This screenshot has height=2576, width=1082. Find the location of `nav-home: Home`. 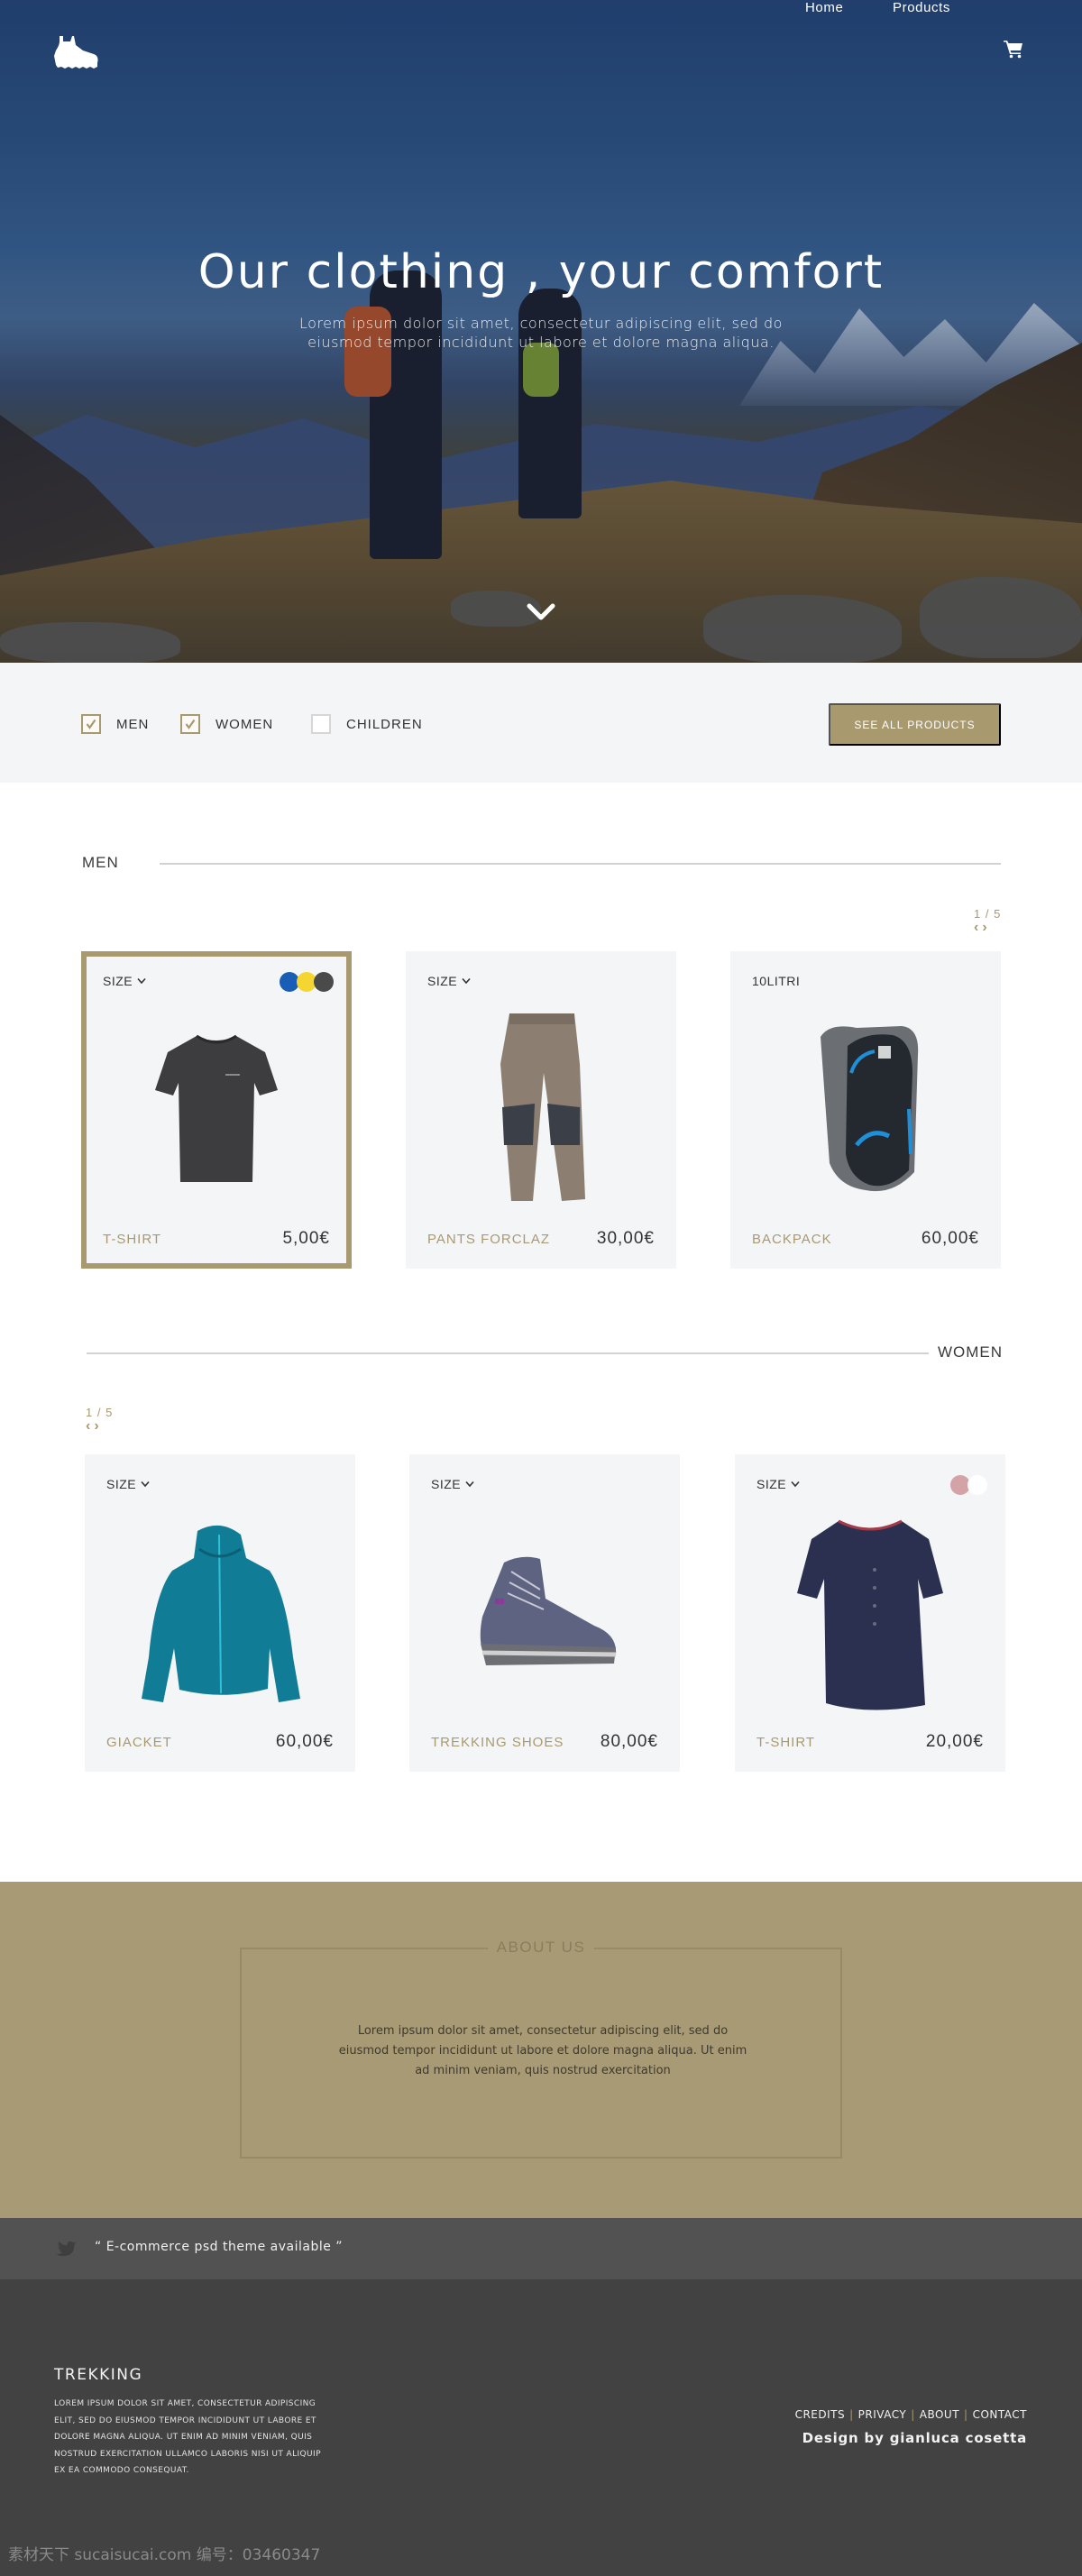

nav-home: Home is located at coordinates (824, 7).